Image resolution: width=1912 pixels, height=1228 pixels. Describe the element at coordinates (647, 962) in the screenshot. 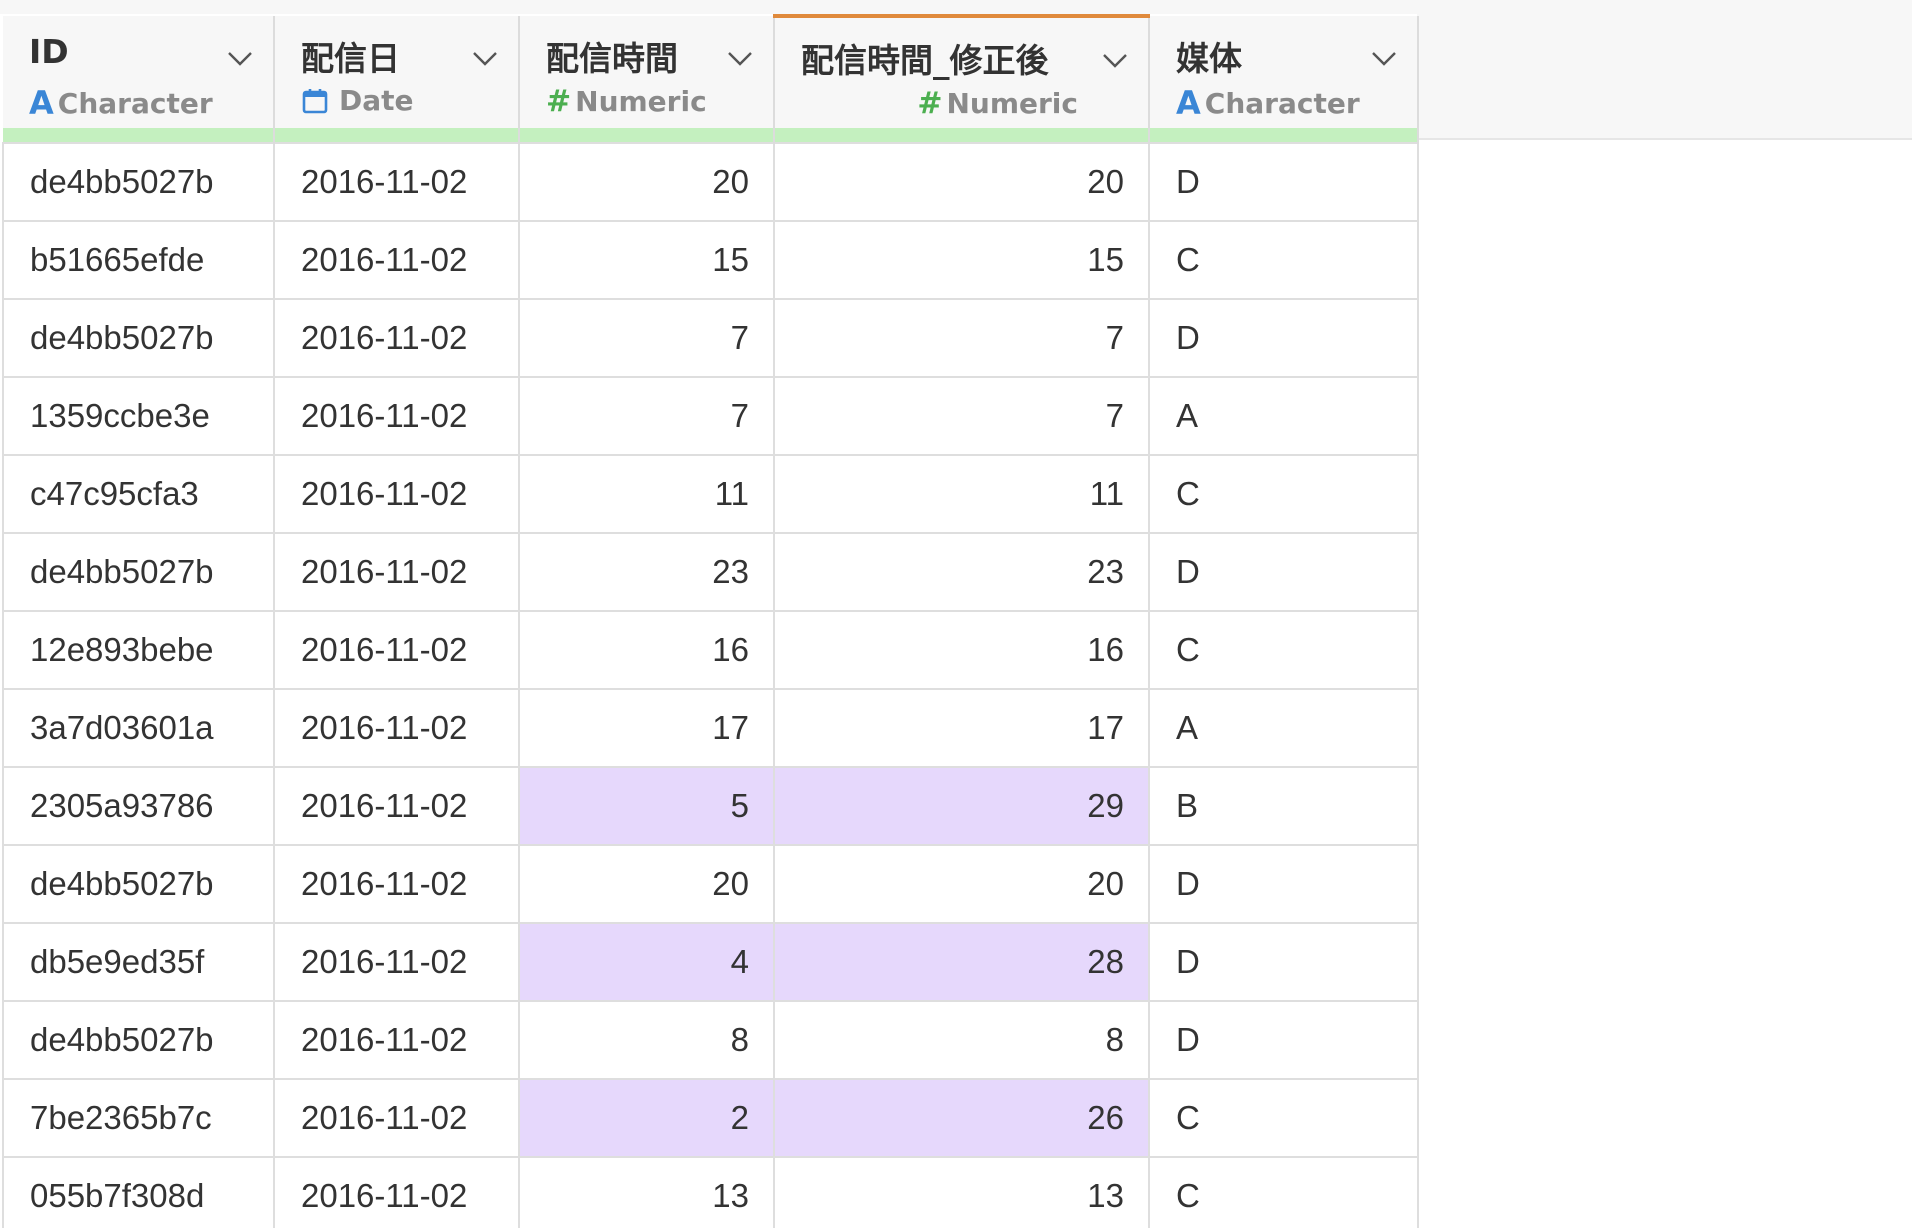

I see `table-cell: 4` at that location.